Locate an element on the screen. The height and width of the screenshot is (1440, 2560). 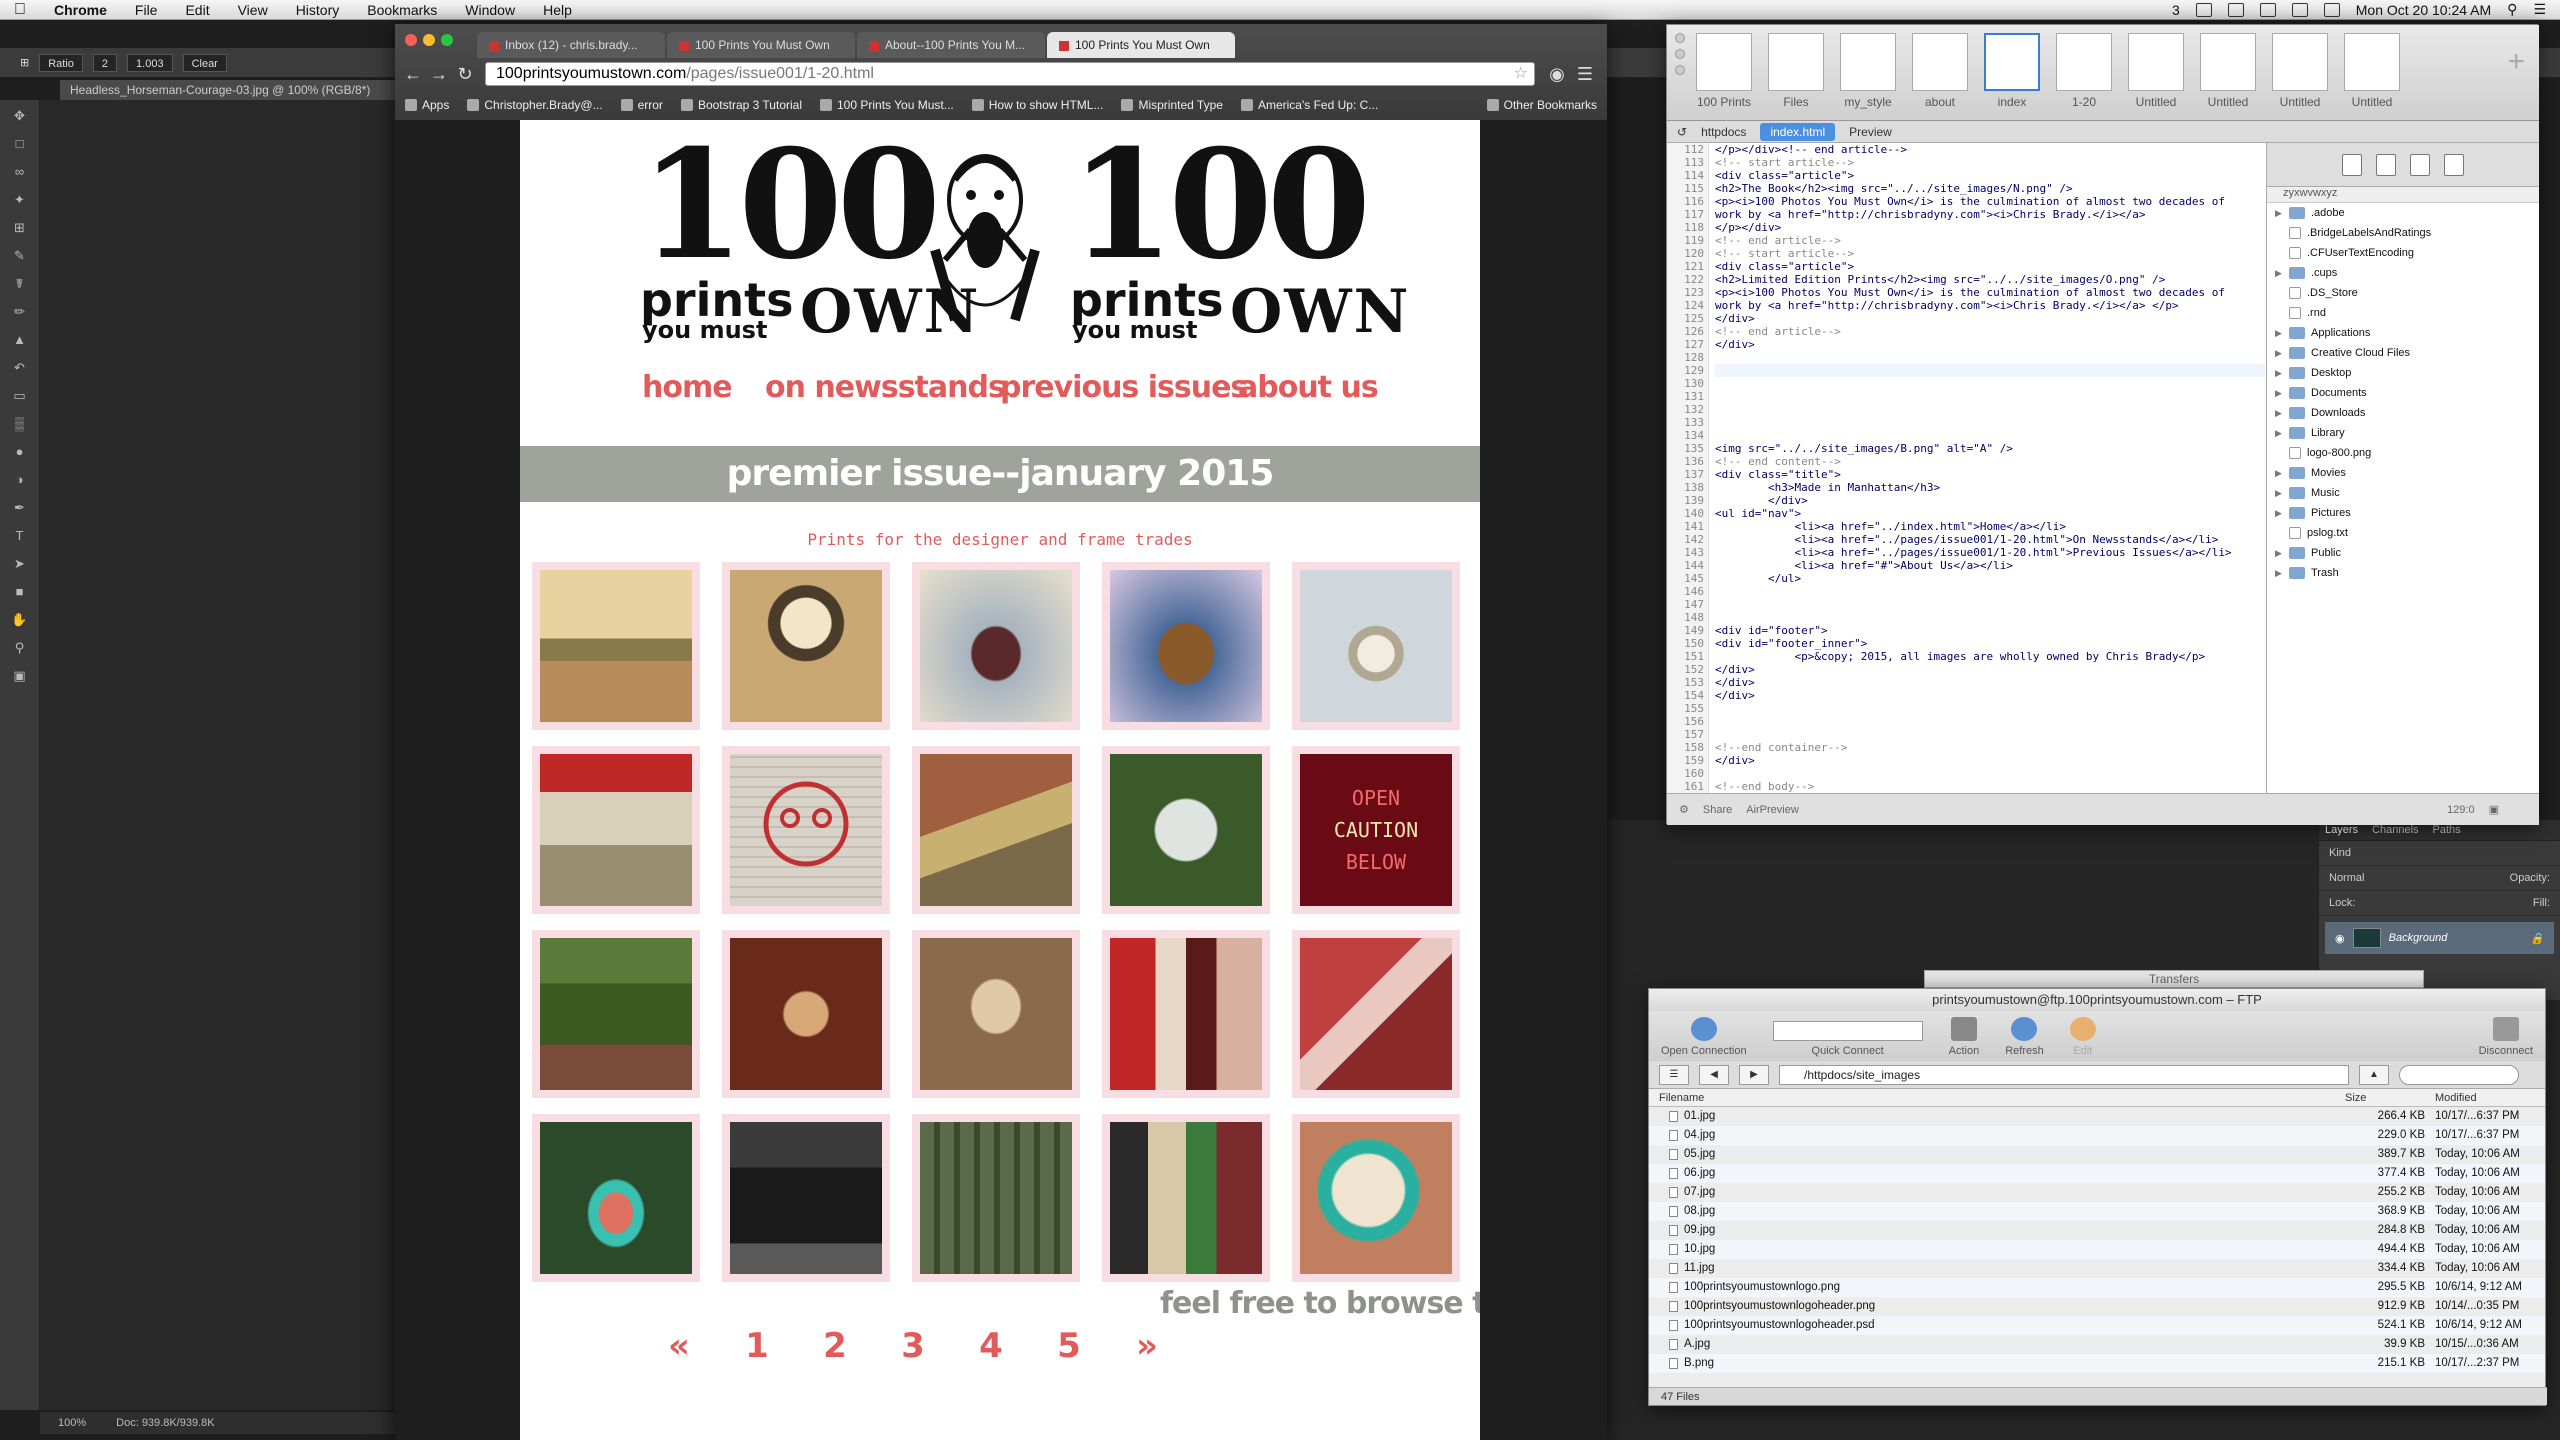
file-list-item: ▶ Library is located at coordinates (2403, 433).